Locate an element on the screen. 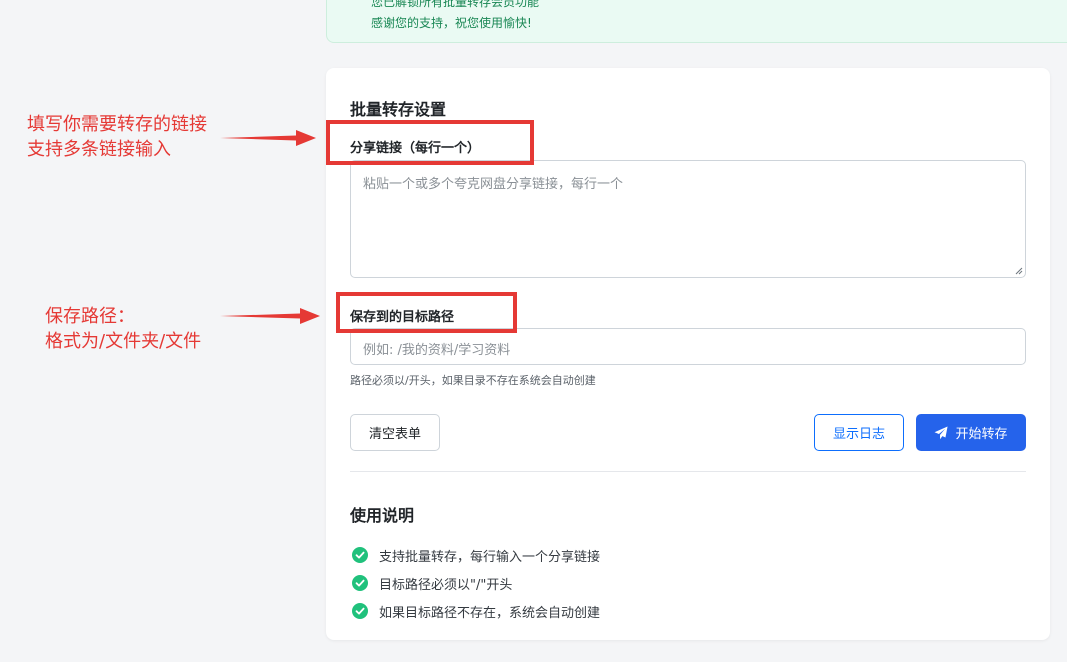  path-annotation-line-2: 格式为/文件夹/文件 is located at coordinates (123, 341).